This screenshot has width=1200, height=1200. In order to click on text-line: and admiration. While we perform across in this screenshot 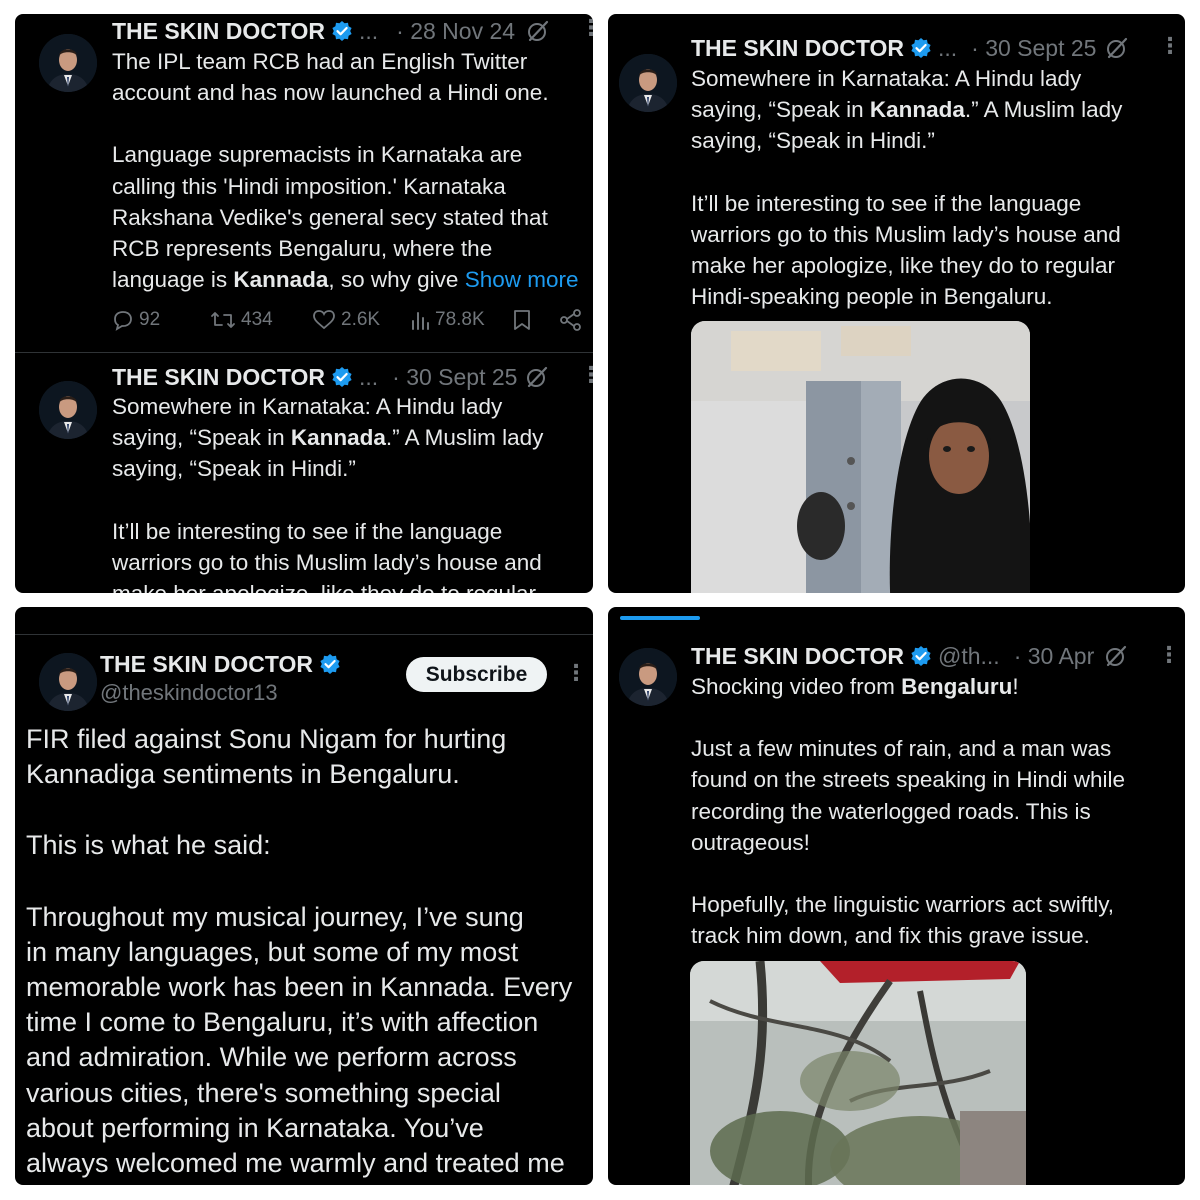, I will do `click(271, 1057)`.